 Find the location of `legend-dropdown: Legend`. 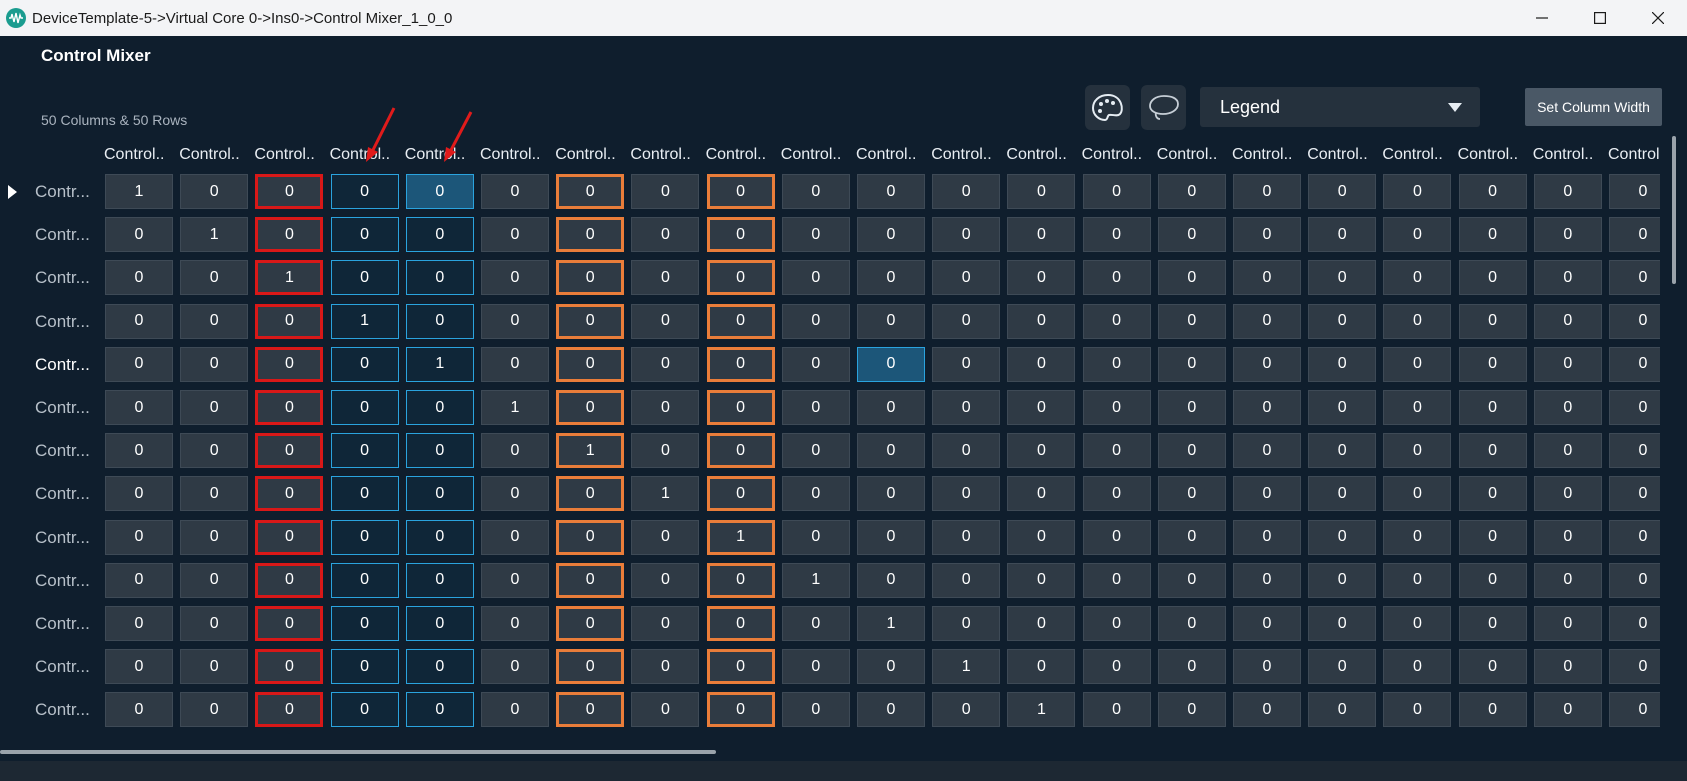

legend-dropdown: Legend is located at coordinates (1340, 107).